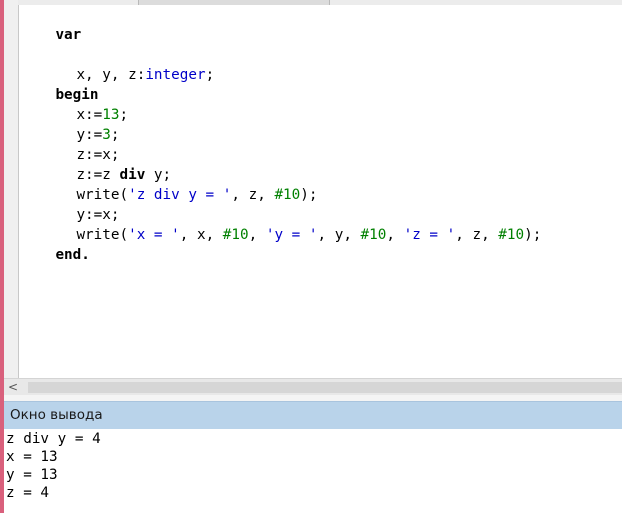 This screenshot has width=622, height=513. Describe the element at coordinates (80, 204) in the screenshot. I see `code-line: y:=x;` at that location.